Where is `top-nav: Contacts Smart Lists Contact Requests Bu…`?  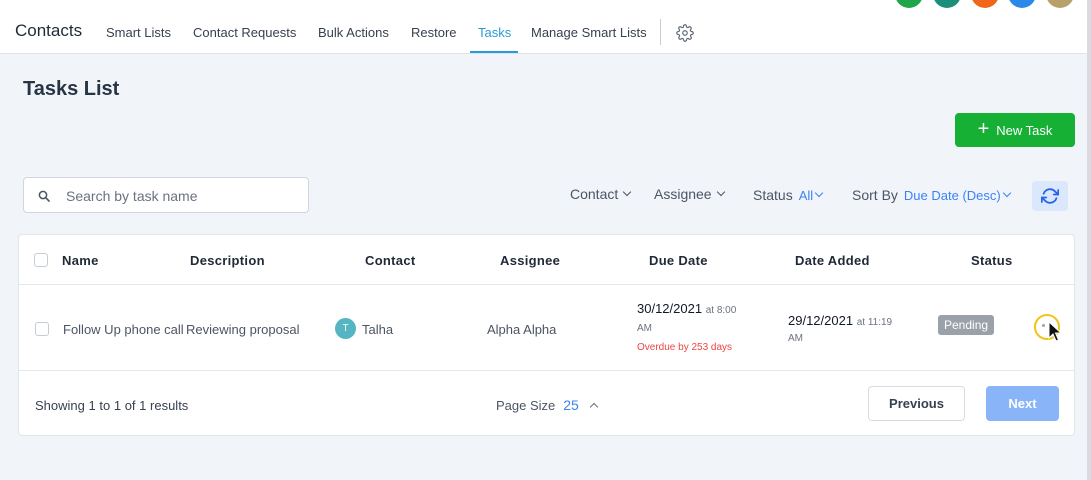 top-nav: Contacts Smart Lists Contact Requests Bu… is located at coordinates (543, 27).